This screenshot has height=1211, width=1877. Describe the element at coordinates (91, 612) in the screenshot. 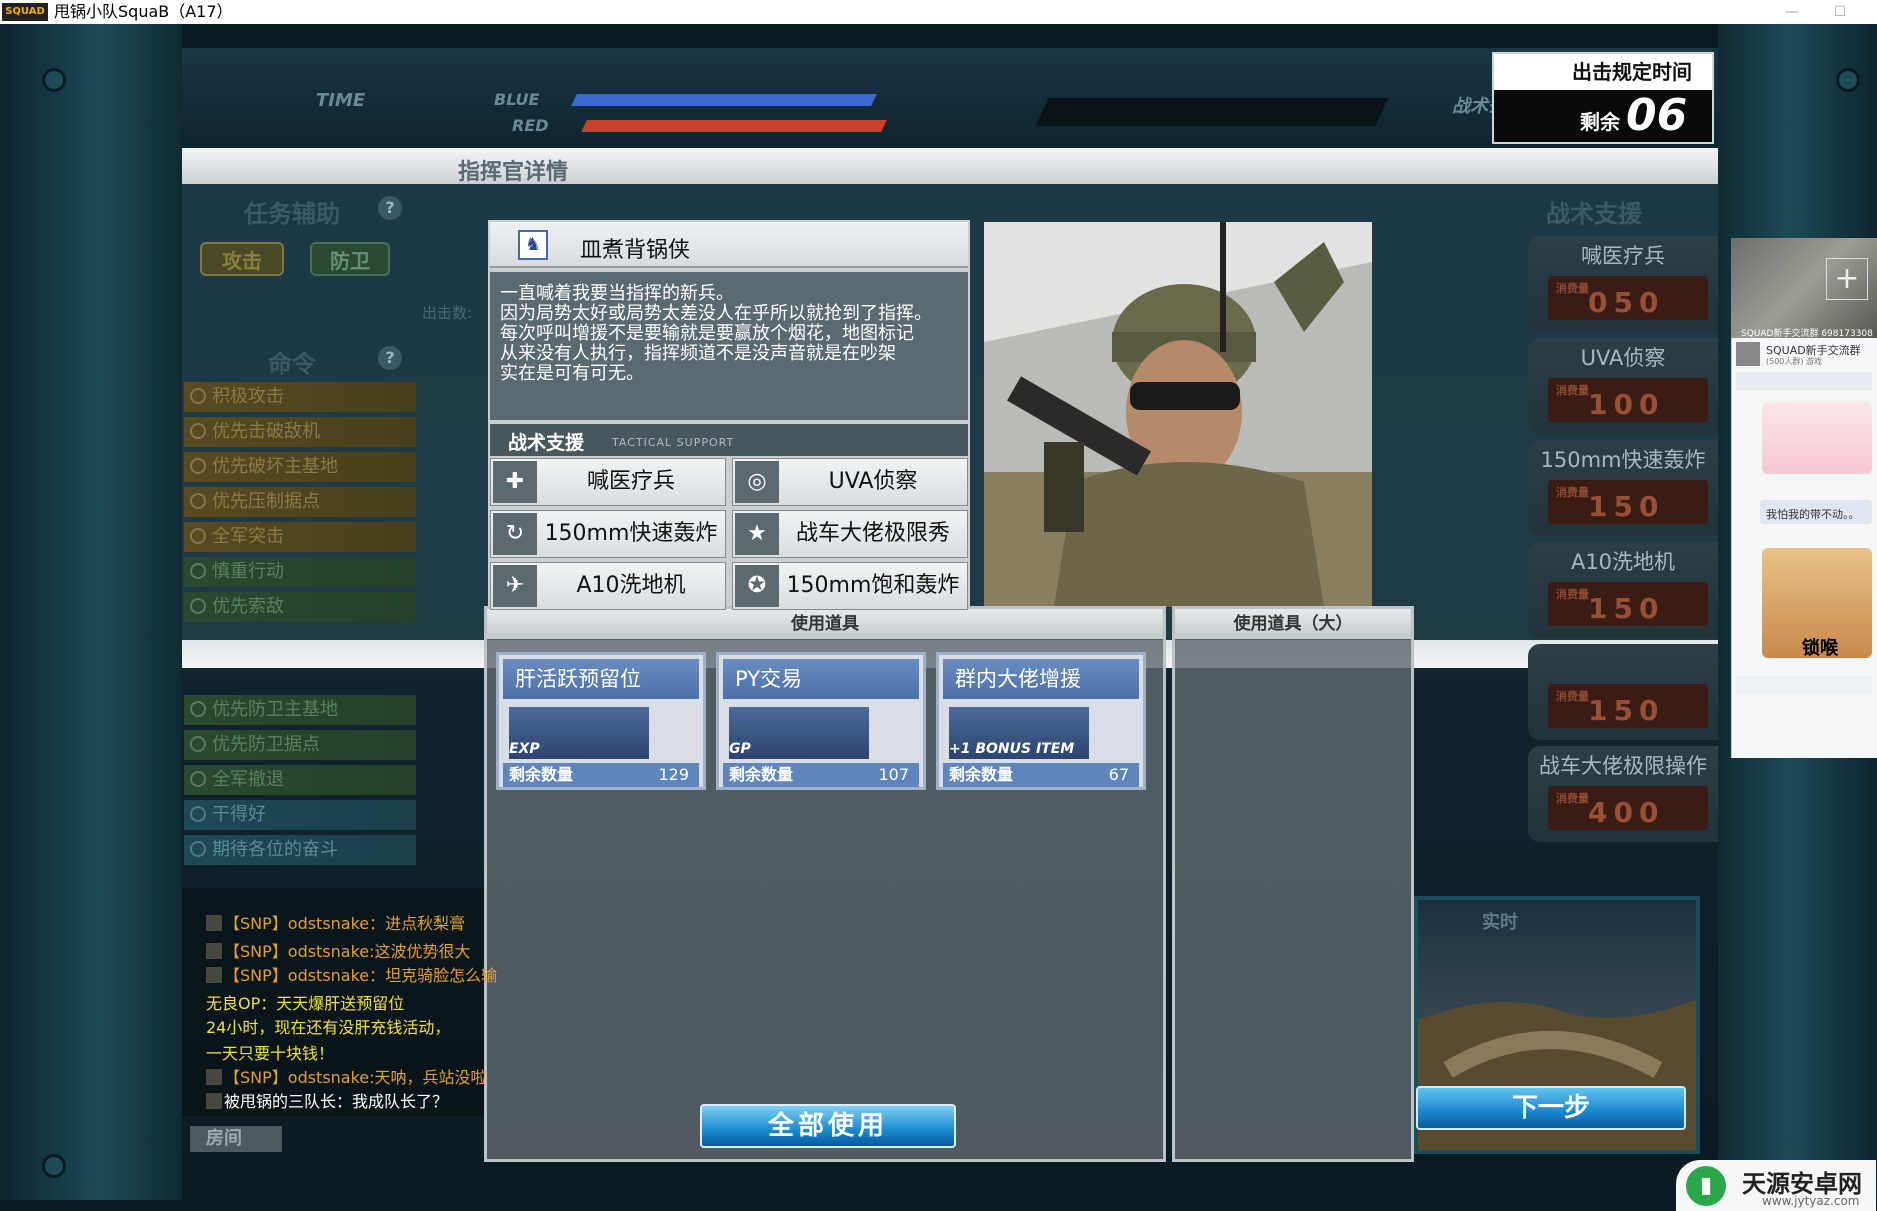

I see `left-frame-decoration` at that location.